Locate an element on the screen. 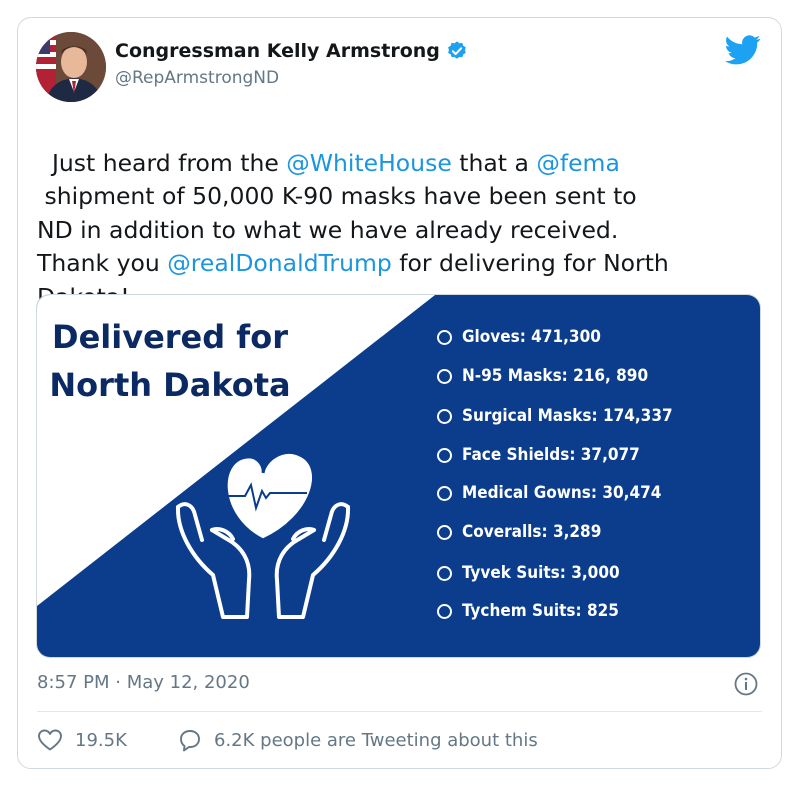  stat-item-tychem-suits: Tychem Suits: 825 is located at coordinates (528, 611).